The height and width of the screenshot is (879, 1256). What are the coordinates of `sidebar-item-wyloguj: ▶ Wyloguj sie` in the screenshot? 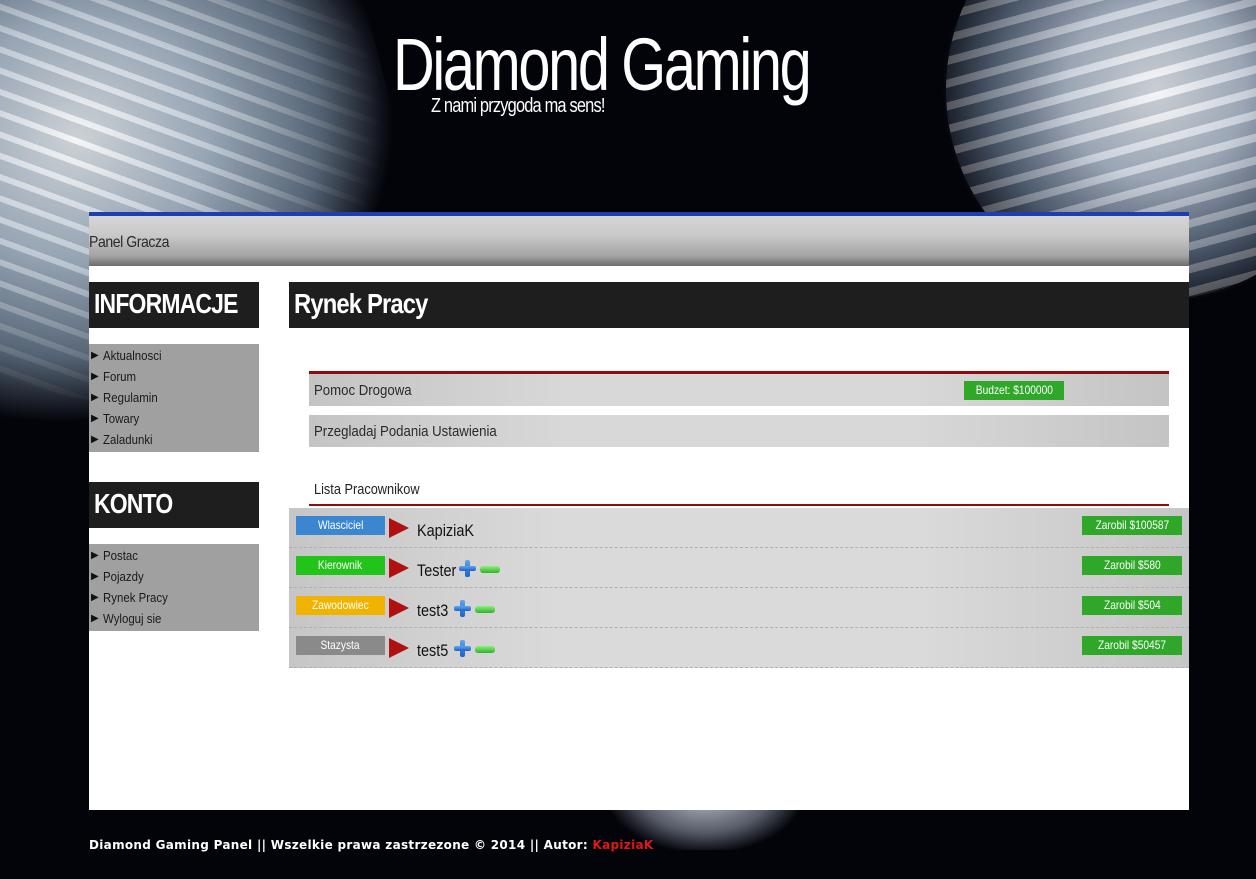 It's located at (175, 618).